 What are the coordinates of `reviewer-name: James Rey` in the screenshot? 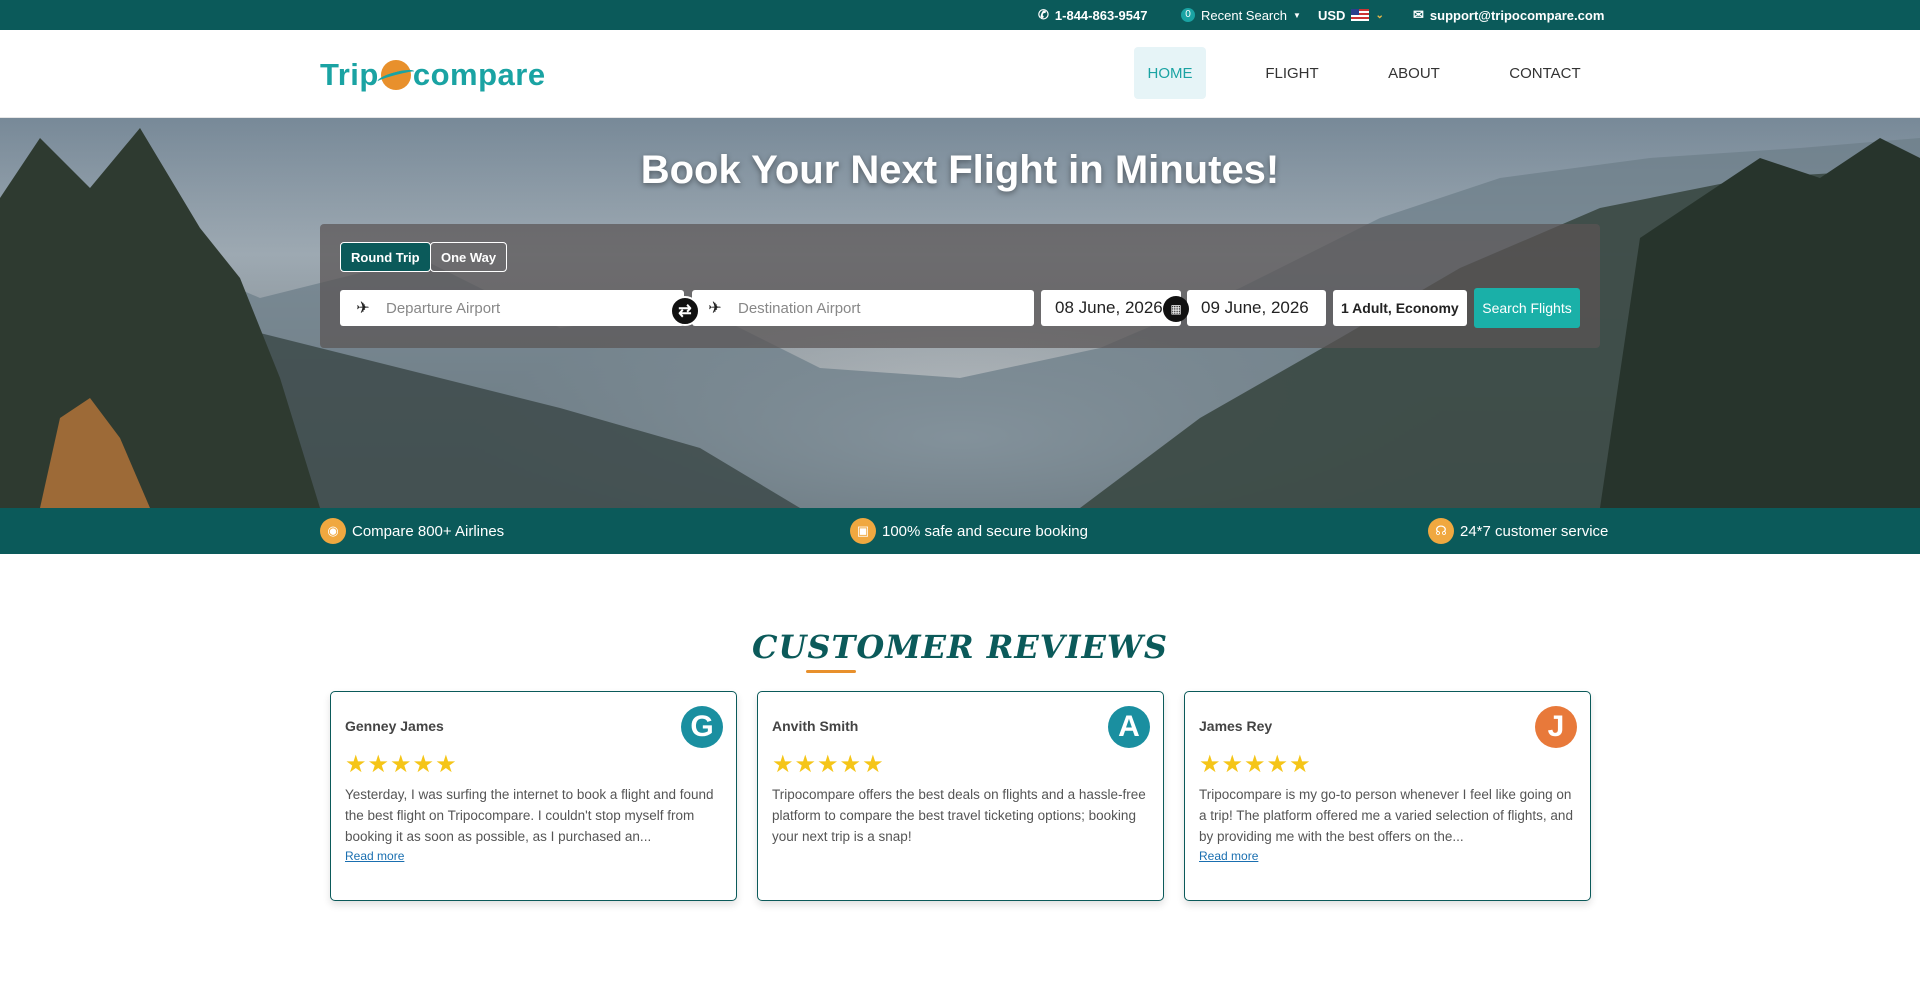 It's located at (1236, 726).